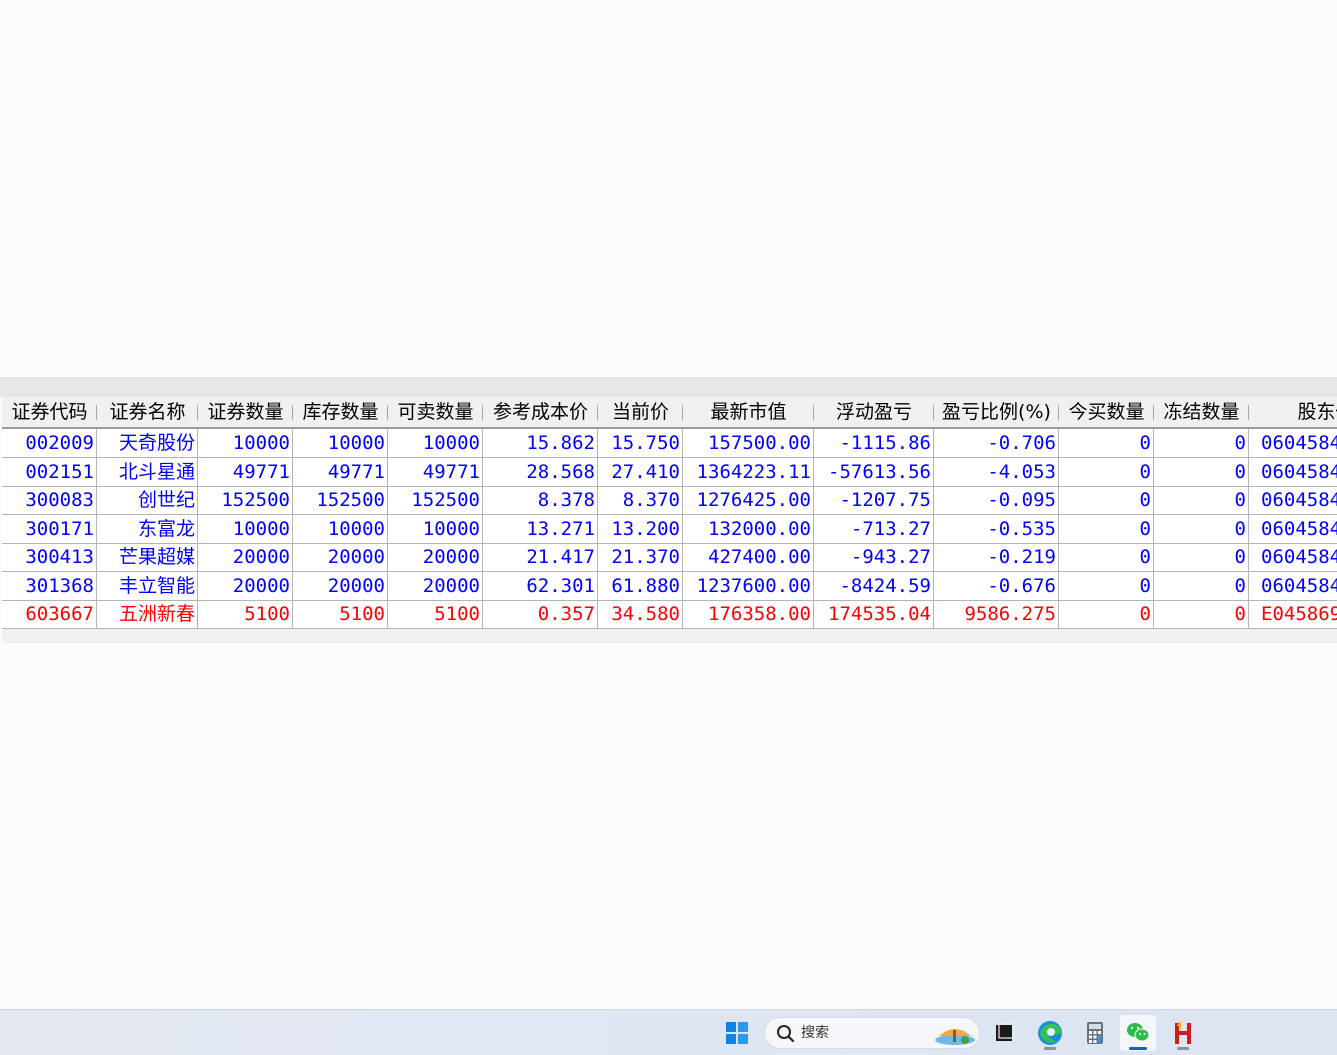 This screenshot has width=1337, height=1055. I want to click on header-buy-today-col: 今买数量, so click(1106, 412).